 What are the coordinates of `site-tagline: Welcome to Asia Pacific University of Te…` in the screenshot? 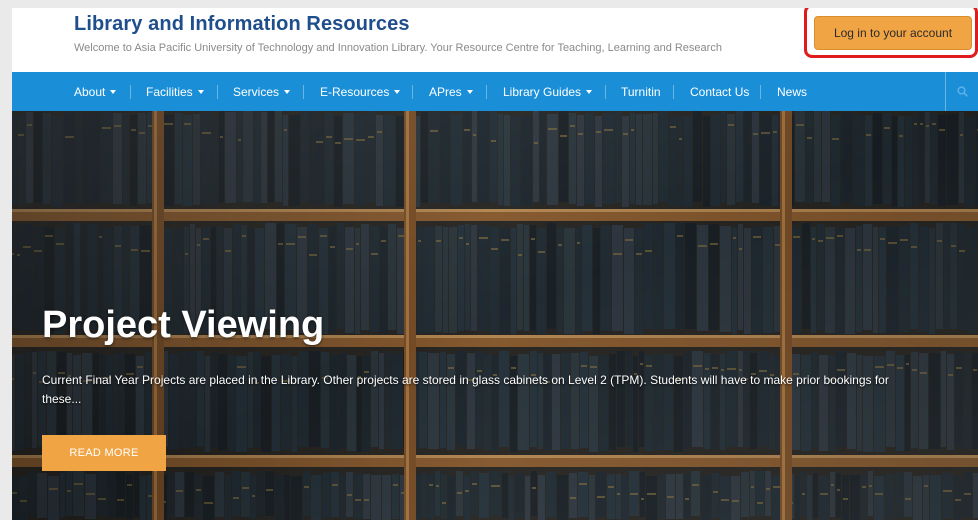 It's located at (398, 48).